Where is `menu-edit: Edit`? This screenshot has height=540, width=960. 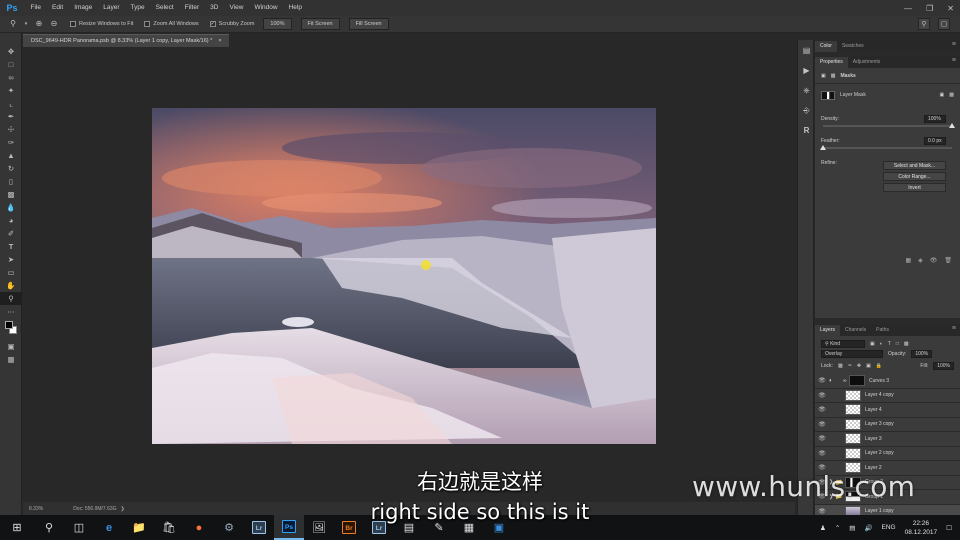 menu-edit: Edit is located at coordinates (57, 8).